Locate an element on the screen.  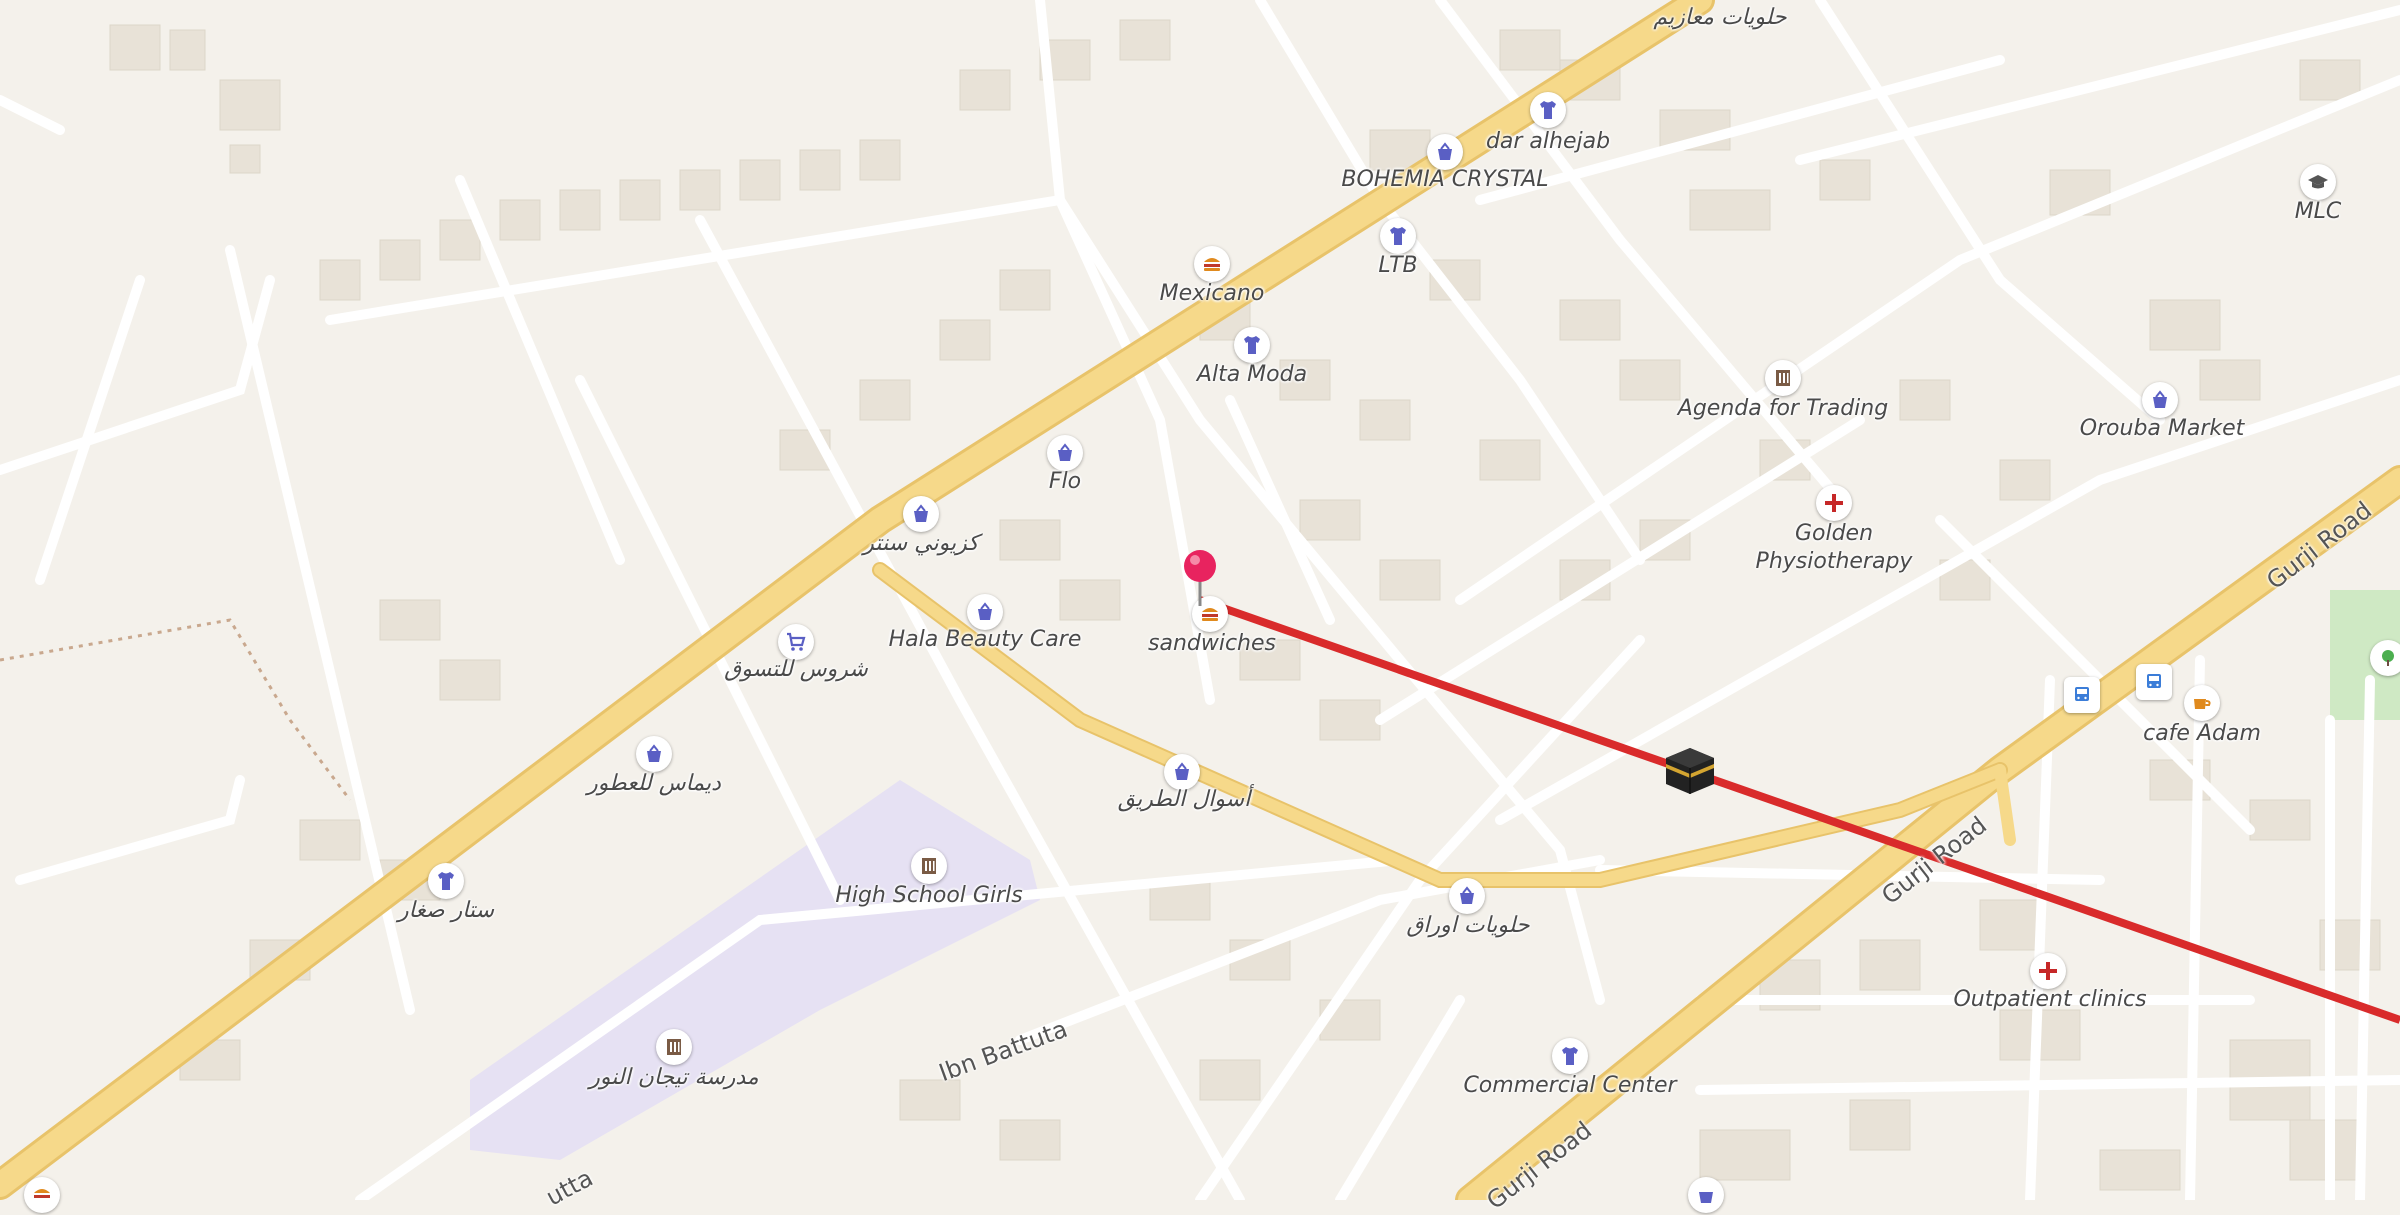
poi-dimas is located at coordinates (654, 754).